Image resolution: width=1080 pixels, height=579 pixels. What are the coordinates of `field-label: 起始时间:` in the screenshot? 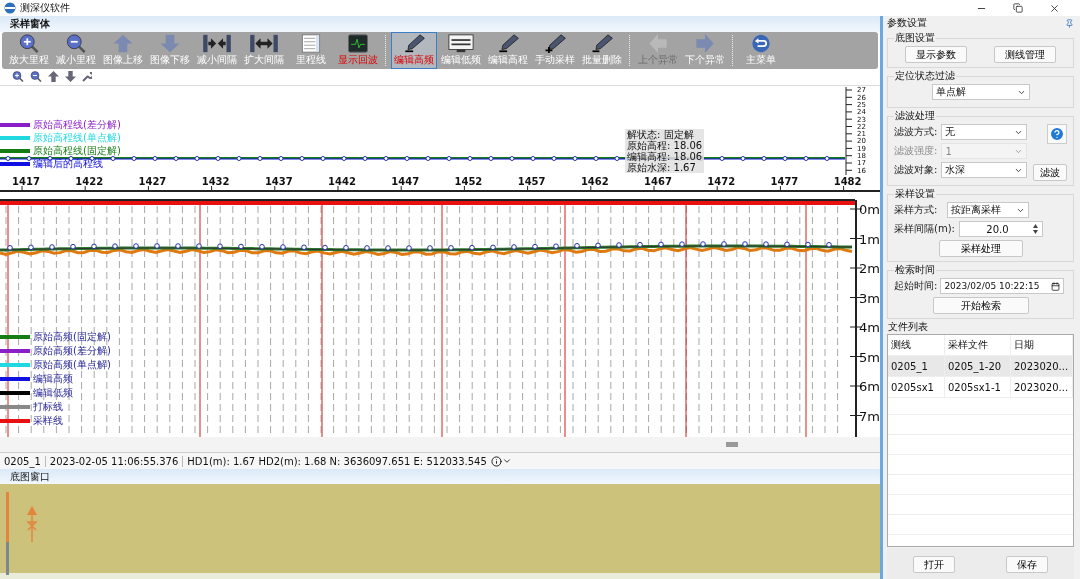 It's located at (916, 286).